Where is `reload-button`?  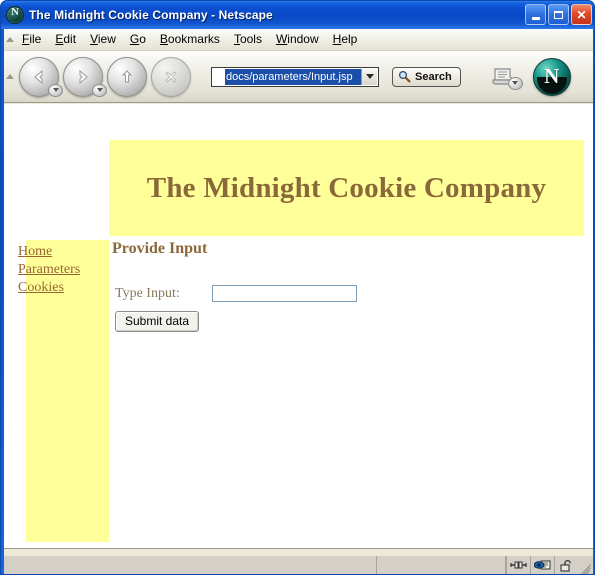 reload-button is located at coordinates (127, 76).